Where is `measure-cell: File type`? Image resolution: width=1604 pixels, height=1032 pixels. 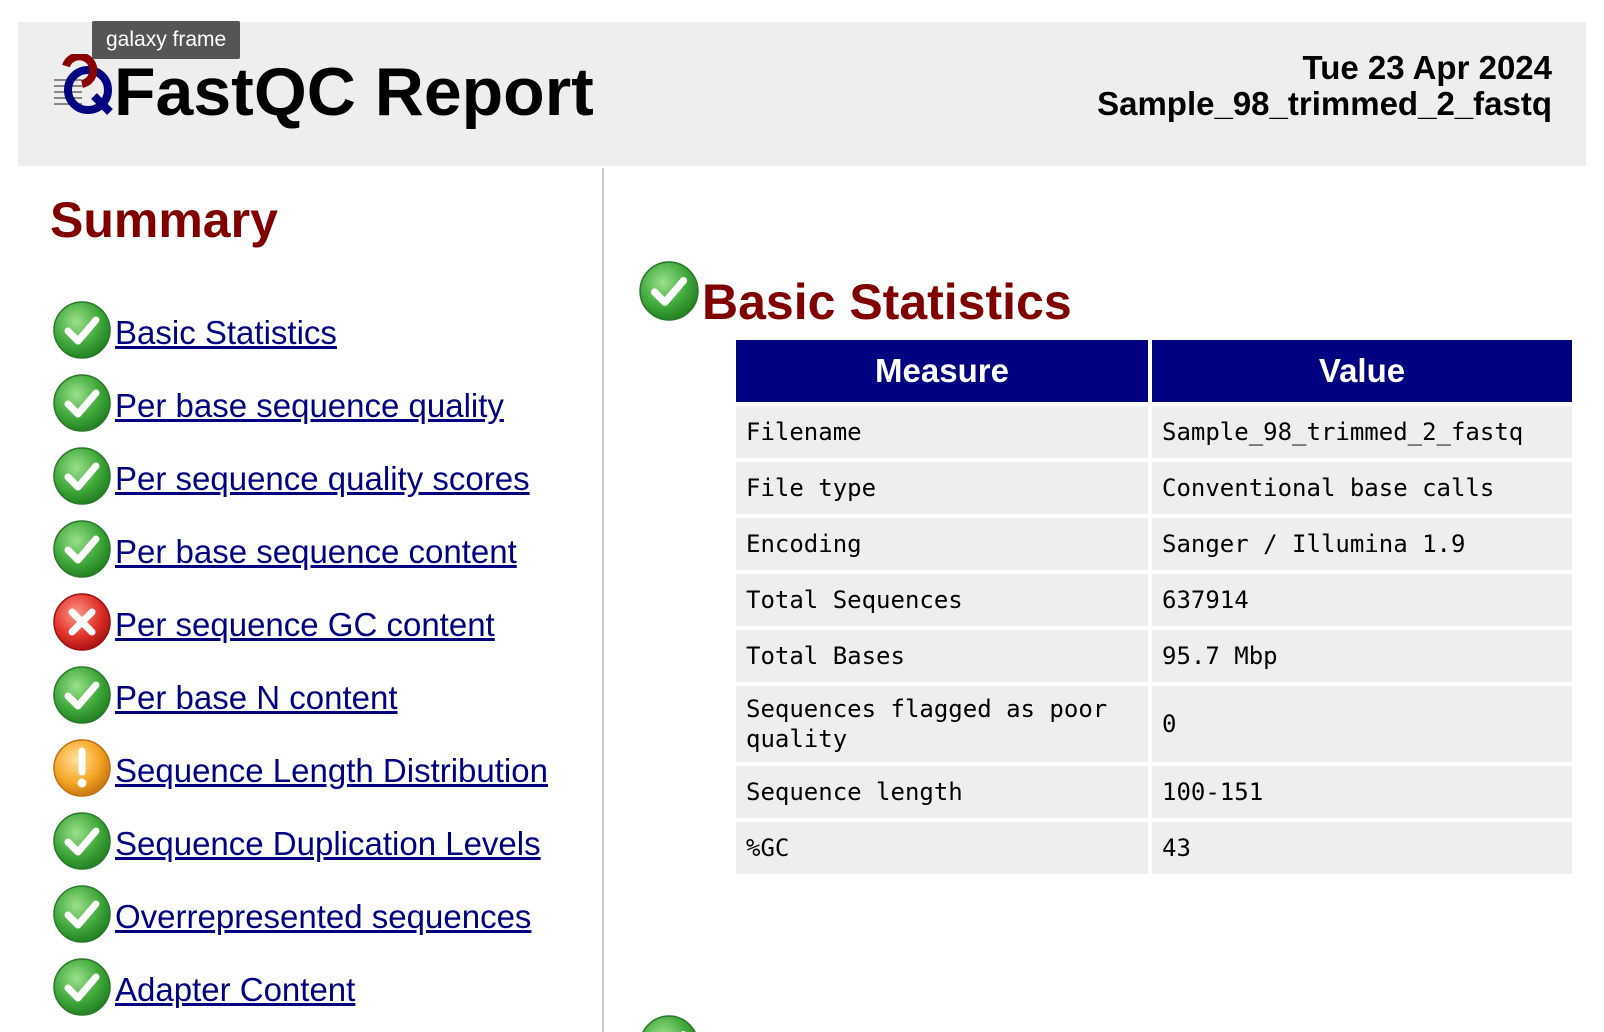
measure-cell: File type is located at coordinates (942, 488).